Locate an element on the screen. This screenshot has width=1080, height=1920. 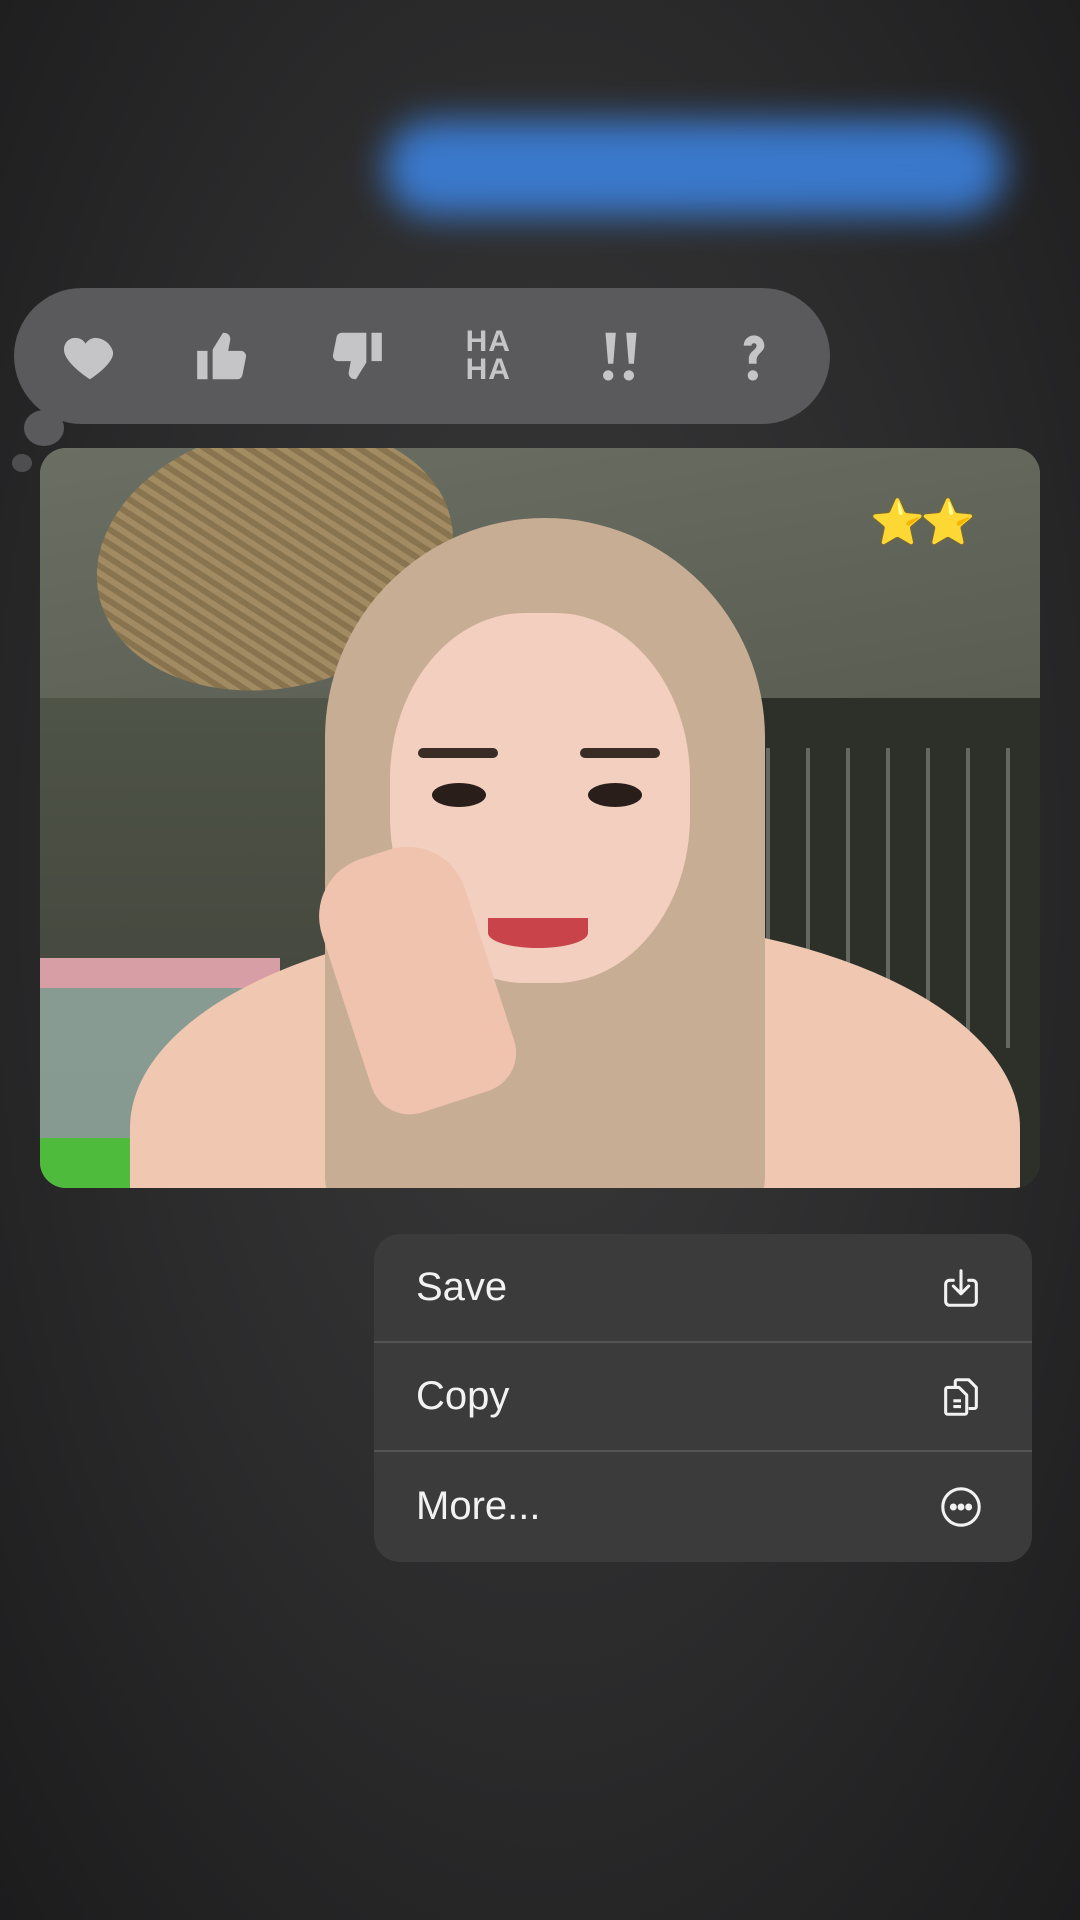
reaction-heart is located at coordinates (90, 356).